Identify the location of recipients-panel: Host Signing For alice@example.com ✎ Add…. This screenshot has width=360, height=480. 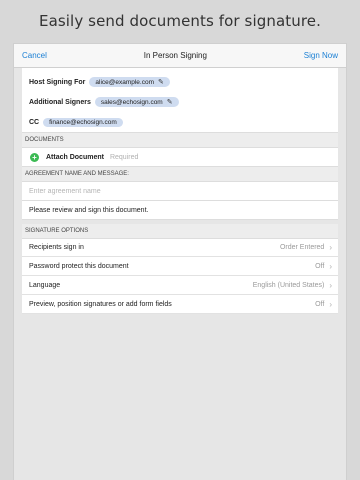
(180, 100).